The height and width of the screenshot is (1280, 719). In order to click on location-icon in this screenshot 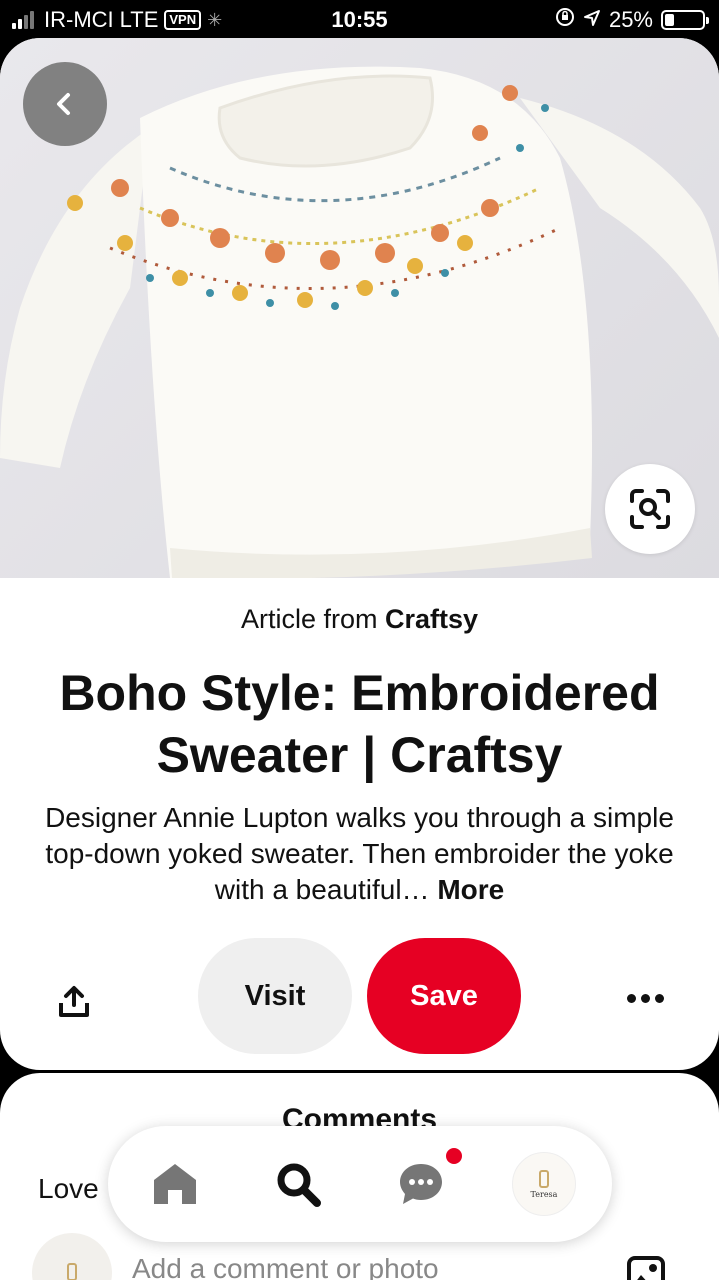, I will do `click(592, 20)`.